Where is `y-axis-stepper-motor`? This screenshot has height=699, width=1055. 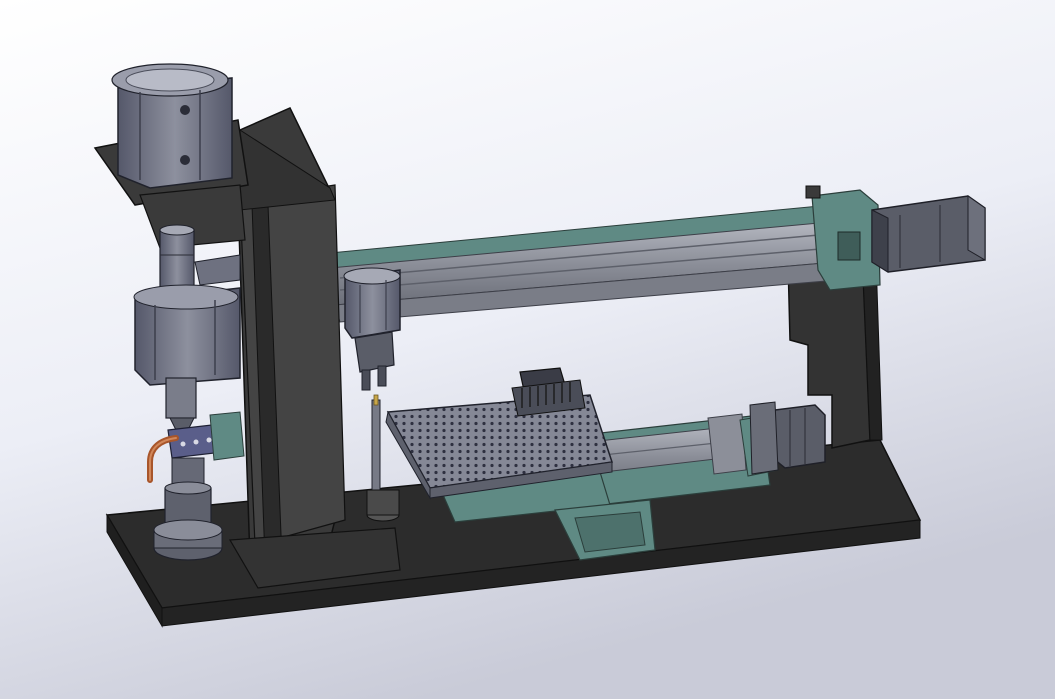
y-axis-stepper-motor is located at coordinates (787, 438).